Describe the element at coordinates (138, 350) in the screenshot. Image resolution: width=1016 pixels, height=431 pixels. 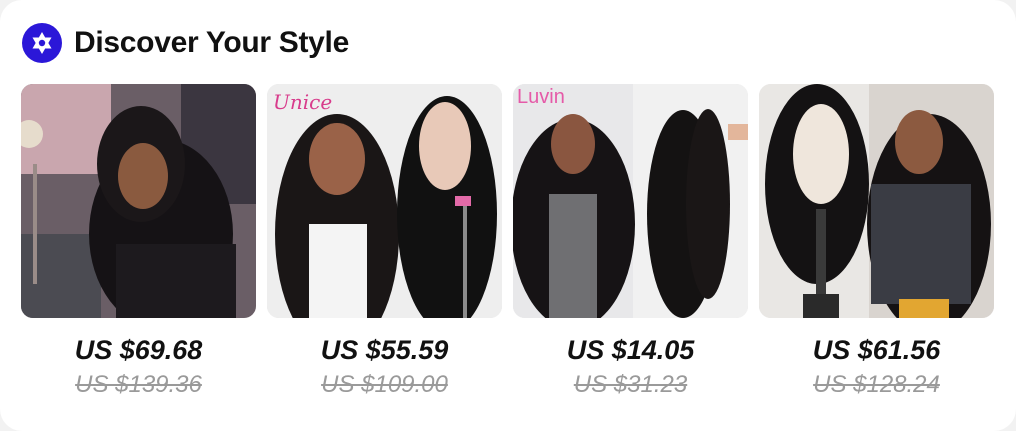
I see `product-price: US $69.68` at that location.